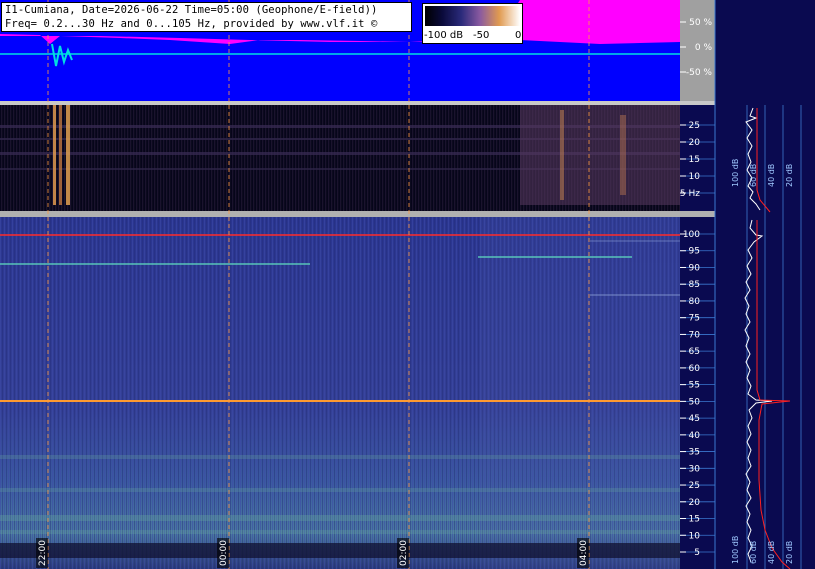 Image resolution: width=815 pixels, height=569 pixels. Describe the element at coordinates (695, 302) in the screenshot. I see `main-tick-label: 80` at that location.